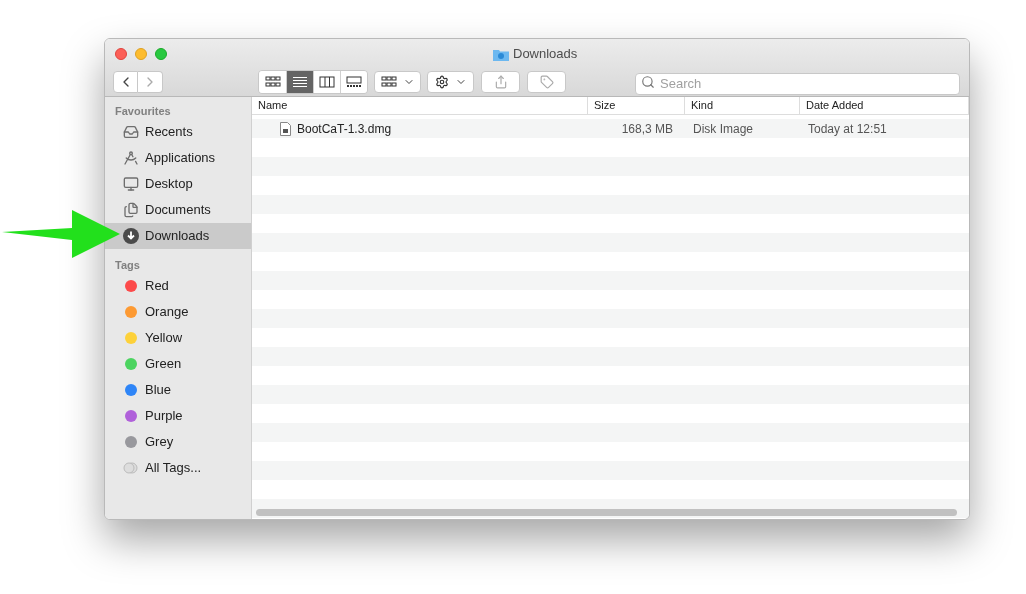  I want to click on share-button, so click(500, 82).